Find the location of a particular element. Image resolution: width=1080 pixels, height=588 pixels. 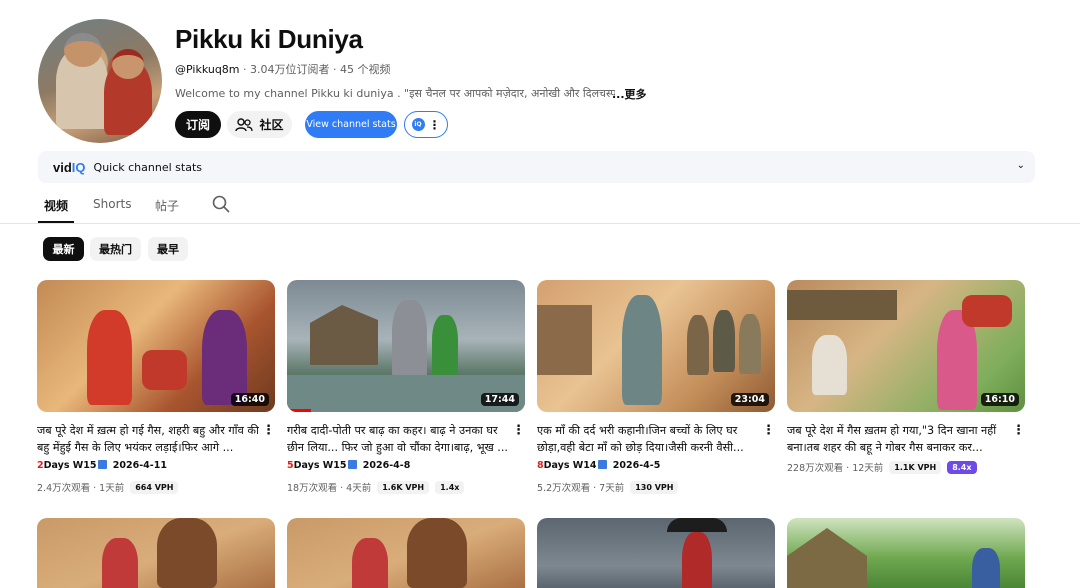

tab-shorts: Shorts is located at coordinates (112, 204).